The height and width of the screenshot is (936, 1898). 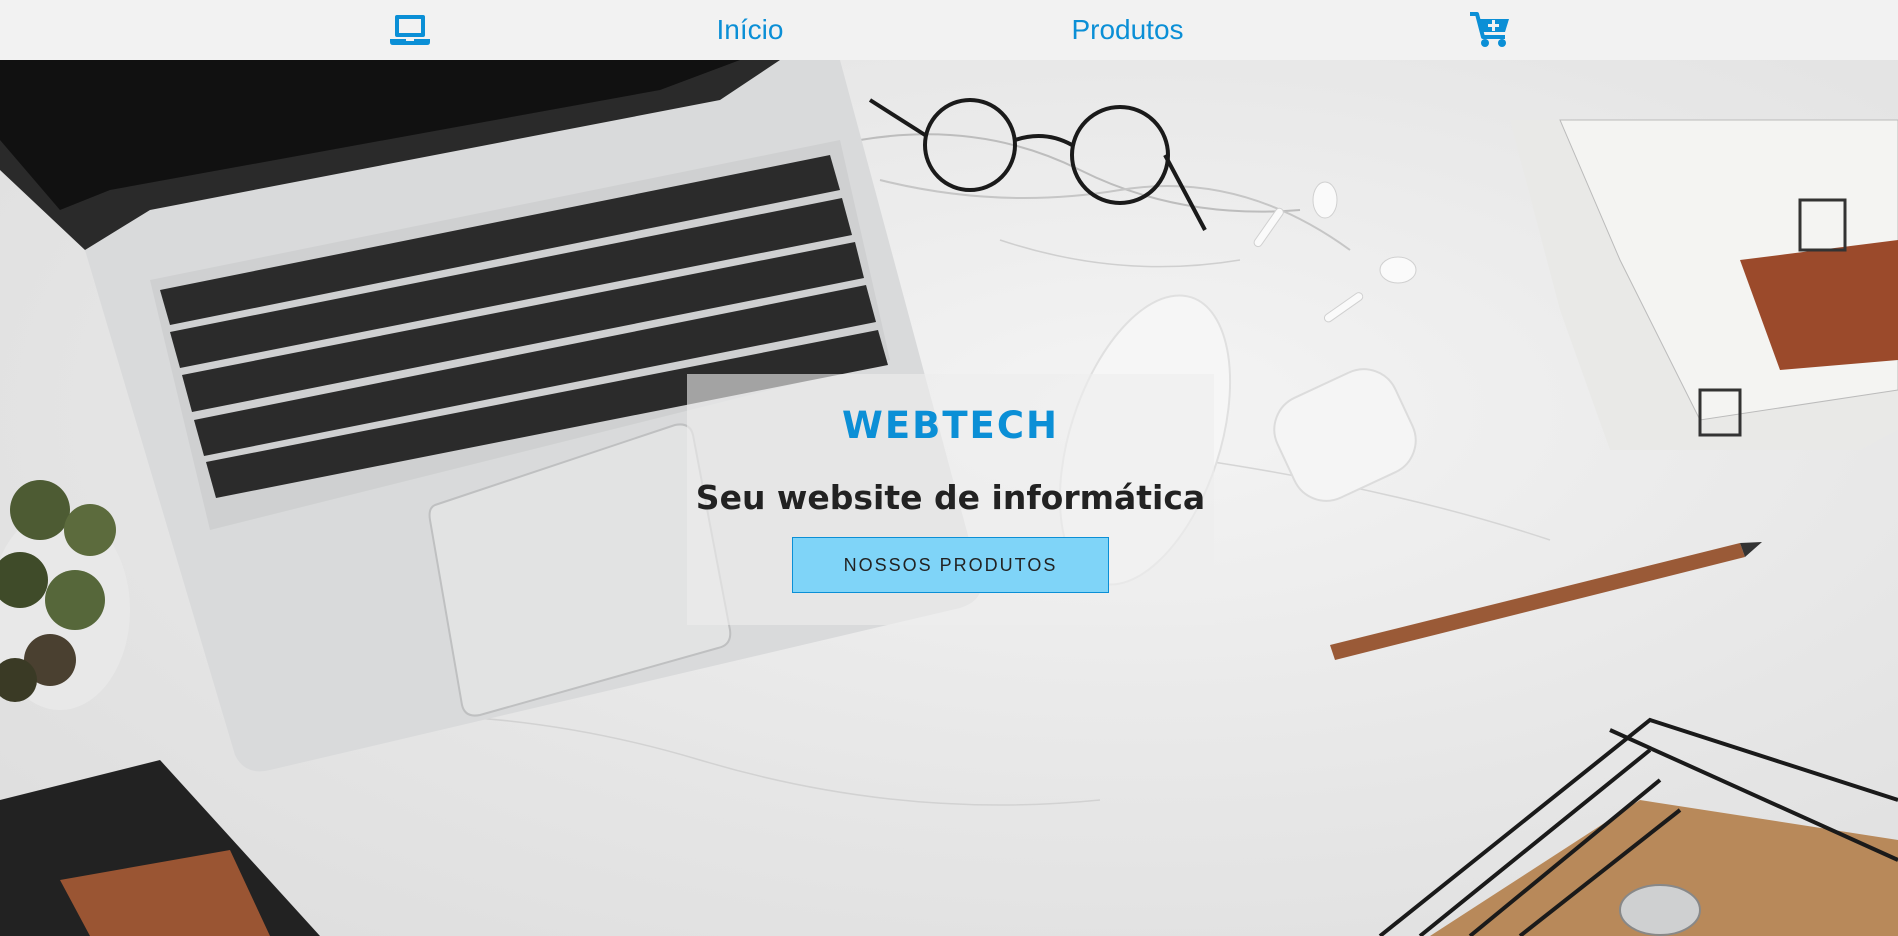 I want to click on nav-link-produtos: Produtos, so click(x=1127, y=30).